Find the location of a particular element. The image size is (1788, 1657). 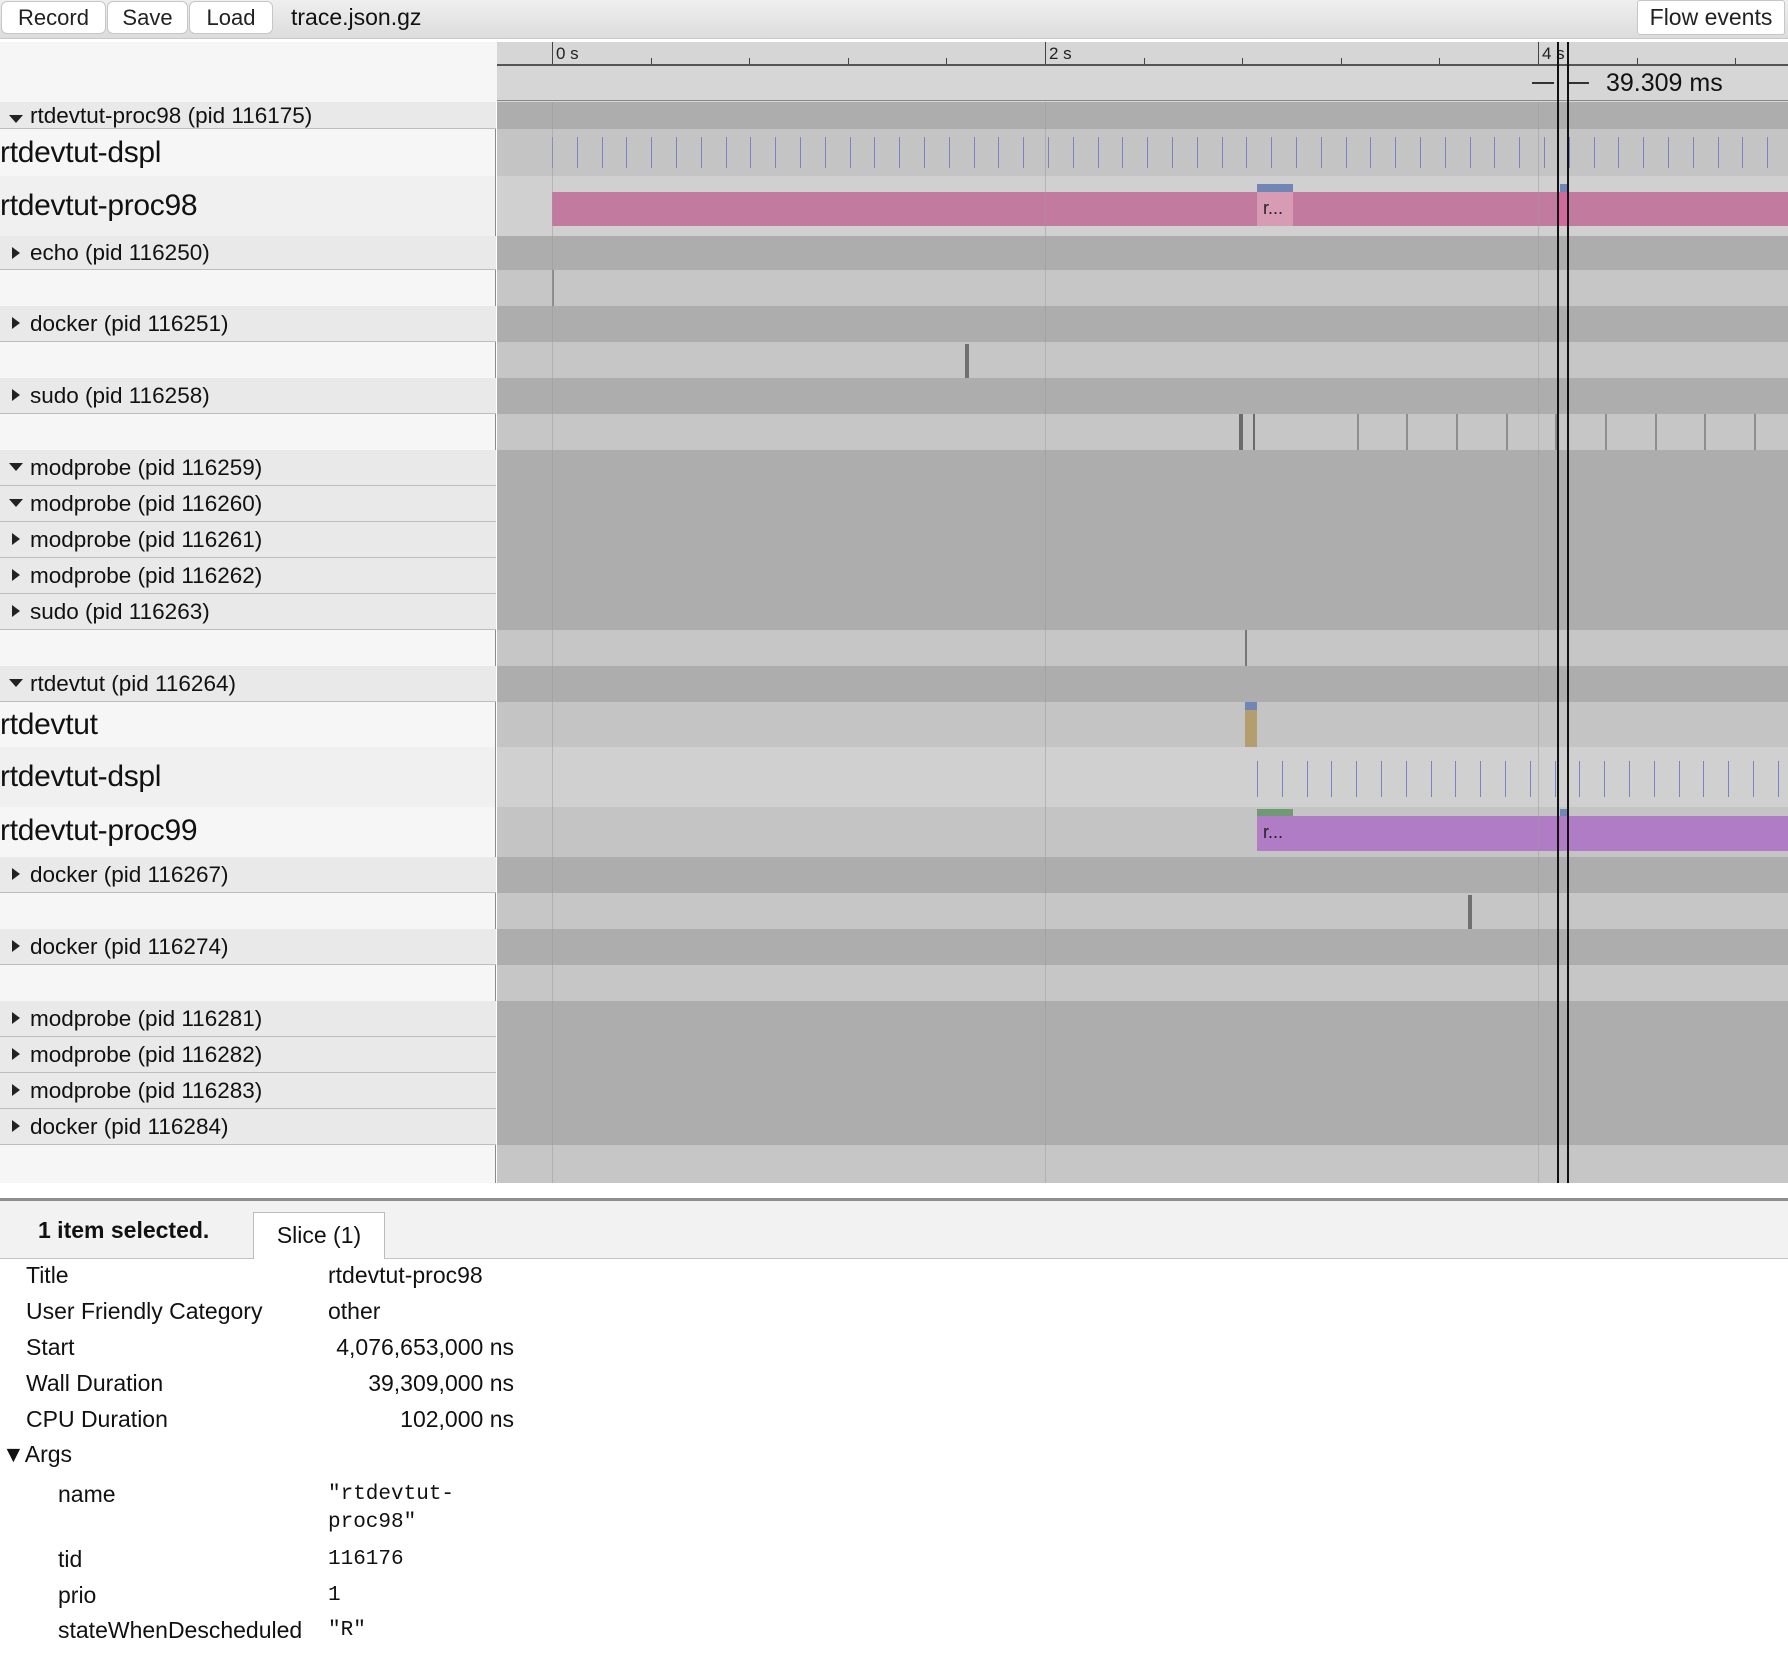

thread-track-dspl: rtdevtut-dspl is located at coordinates (894, 152).